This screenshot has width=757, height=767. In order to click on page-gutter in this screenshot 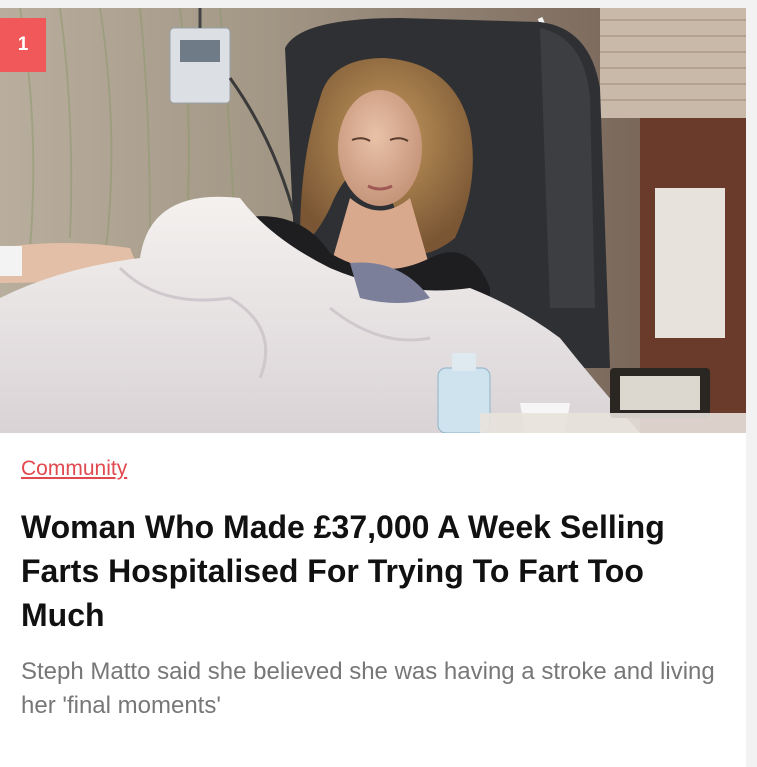, I will do `click(751, 383)`.